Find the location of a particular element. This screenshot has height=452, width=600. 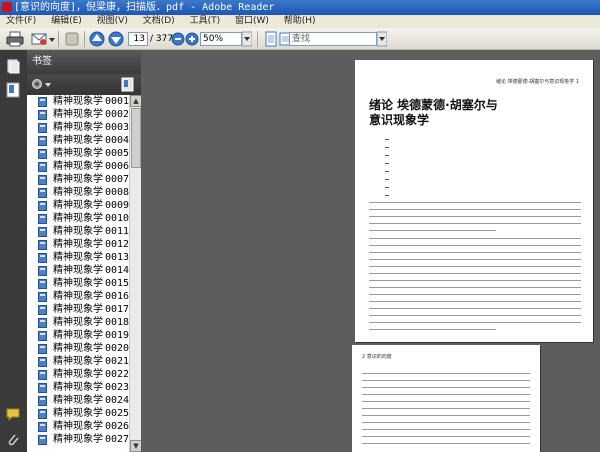

bookmark-item: 精神现象学 0021 is located at coordinates (78, 361).